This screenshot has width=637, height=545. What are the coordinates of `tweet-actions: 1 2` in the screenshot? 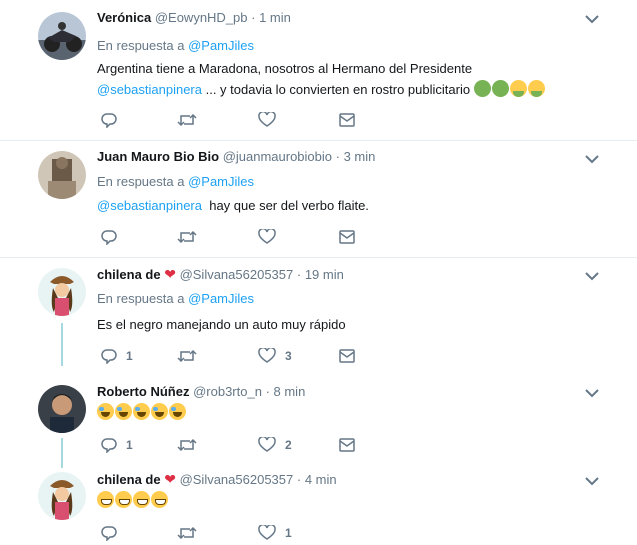 It's located at (232, 445).